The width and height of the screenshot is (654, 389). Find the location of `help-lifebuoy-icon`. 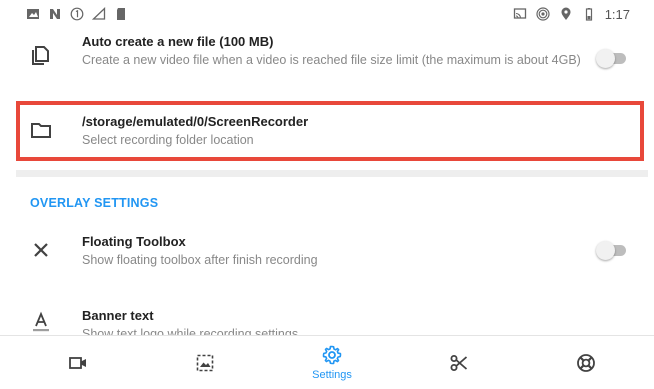

help-lifebuoy-icon is located at coordinates (586, 363).